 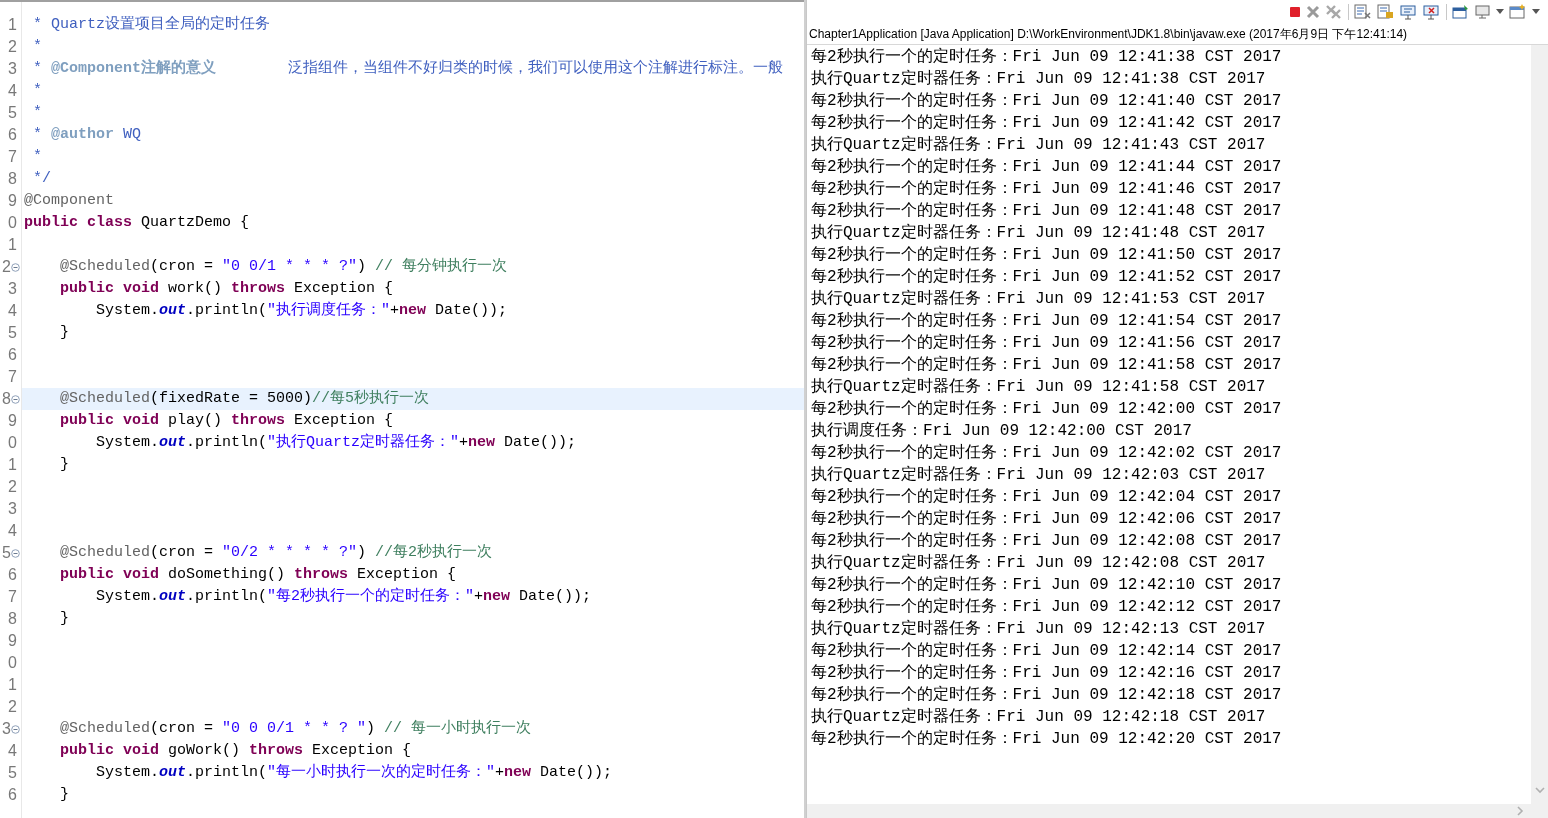 I want to click on console-output-line: 每2秒执行一个的定时任务：Fri Jun 09 12:41:42 CST 2017, so click(x=1046, y=123).